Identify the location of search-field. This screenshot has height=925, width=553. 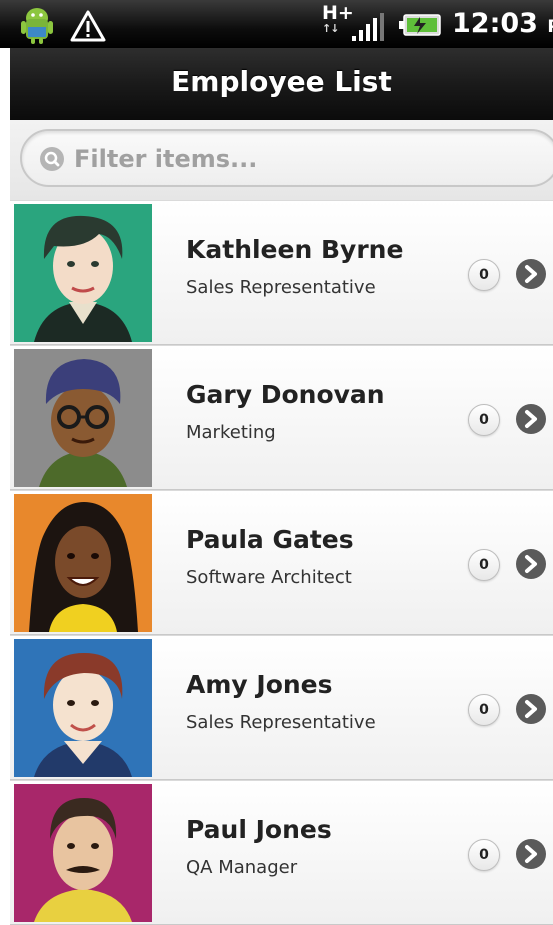
(286, 158).